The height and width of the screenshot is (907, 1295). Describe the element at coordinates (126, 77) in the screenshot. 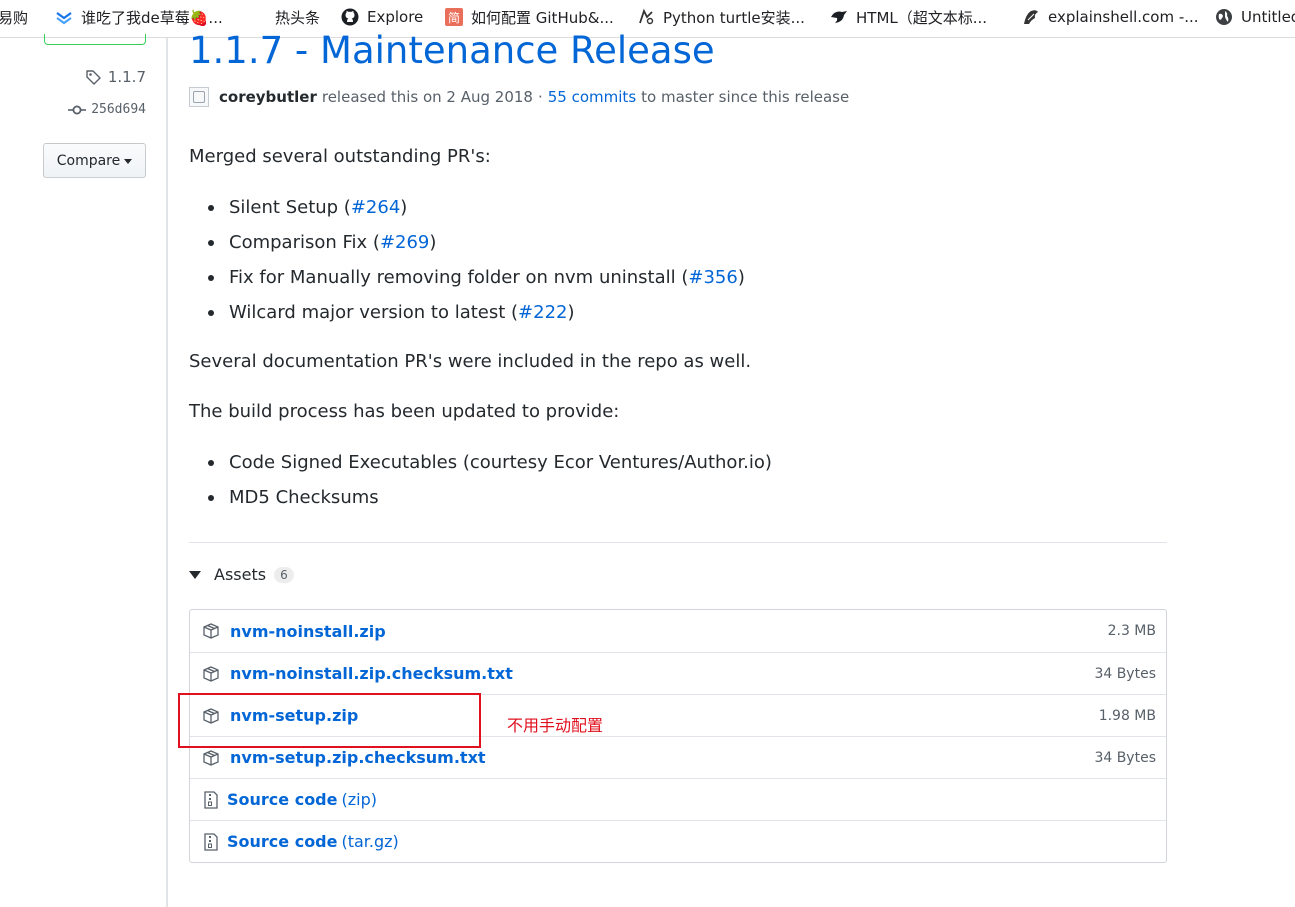

I see `tag-label: 1.1.7` at that location.